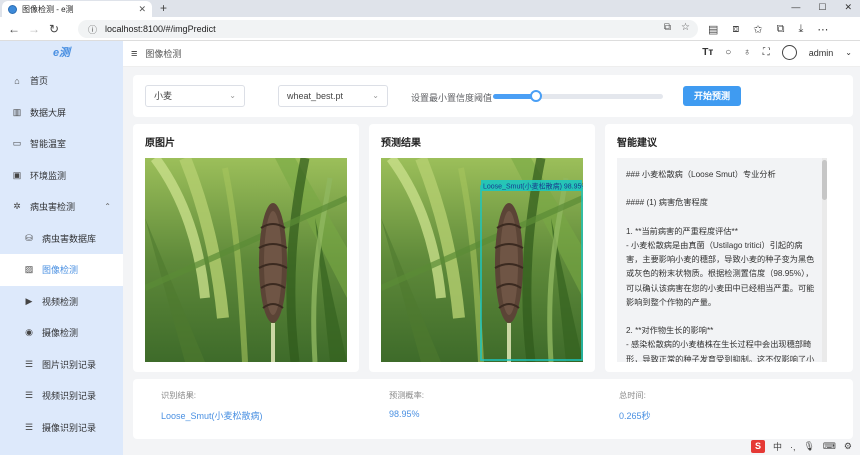 The width and height of the screenshot is (860, 455). Describe the element at coordinates (69, 364) in the screenshot. I see `sidebar-item-label: 图片识别记录` at that location.